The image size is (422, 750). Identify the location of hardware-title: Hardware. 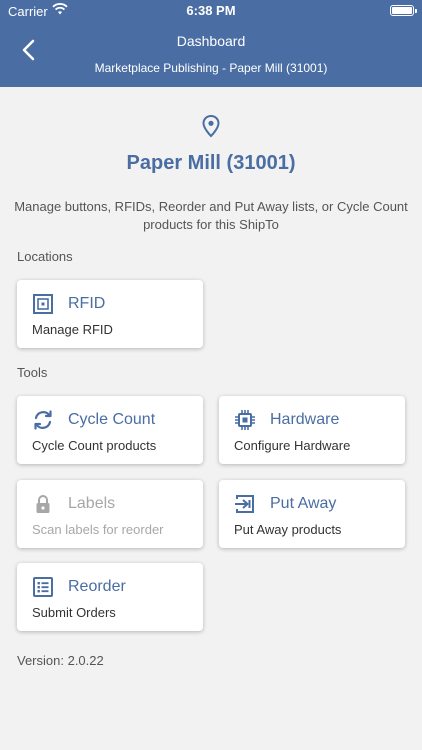
(305, 419).